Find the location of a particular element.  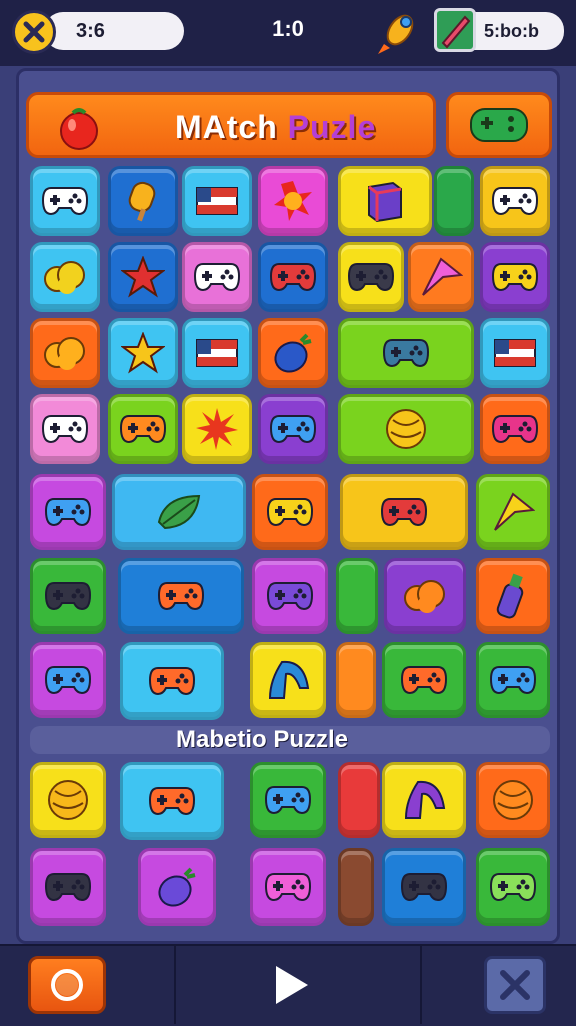

close-icon is located at coordinates (515, 985).